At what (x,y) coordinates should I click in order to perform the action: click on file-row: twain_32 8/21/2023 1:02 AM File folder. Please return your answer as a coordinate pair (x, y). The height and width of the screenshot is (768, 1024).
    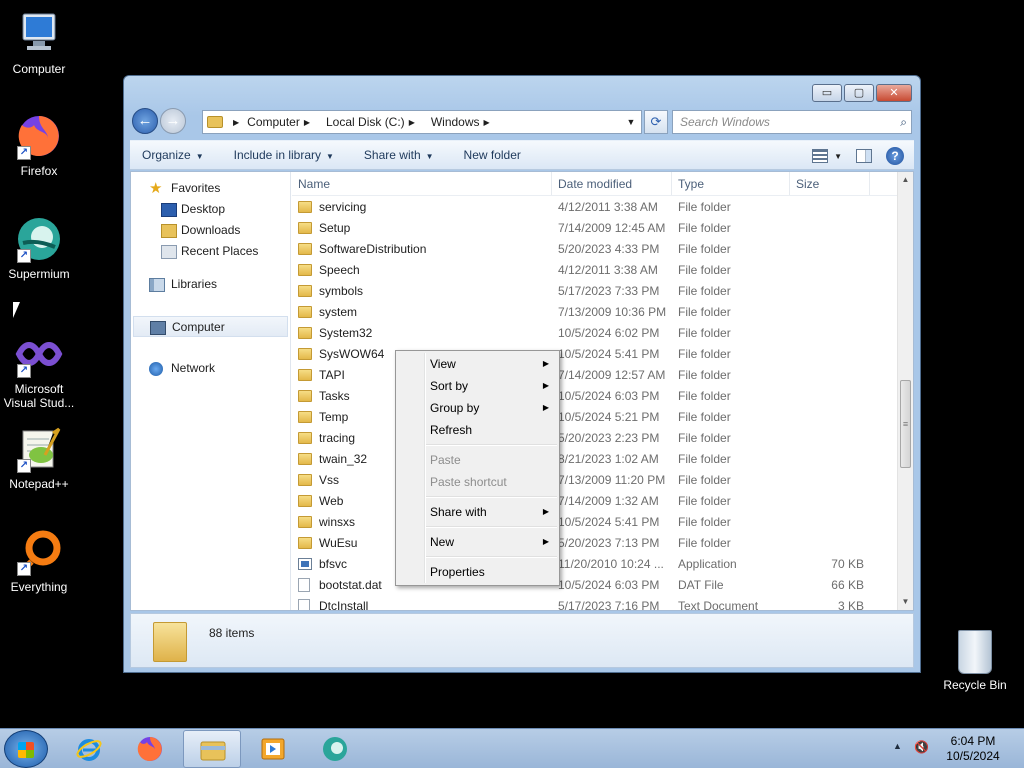
    Looking at the image, I should click on (594, 459).